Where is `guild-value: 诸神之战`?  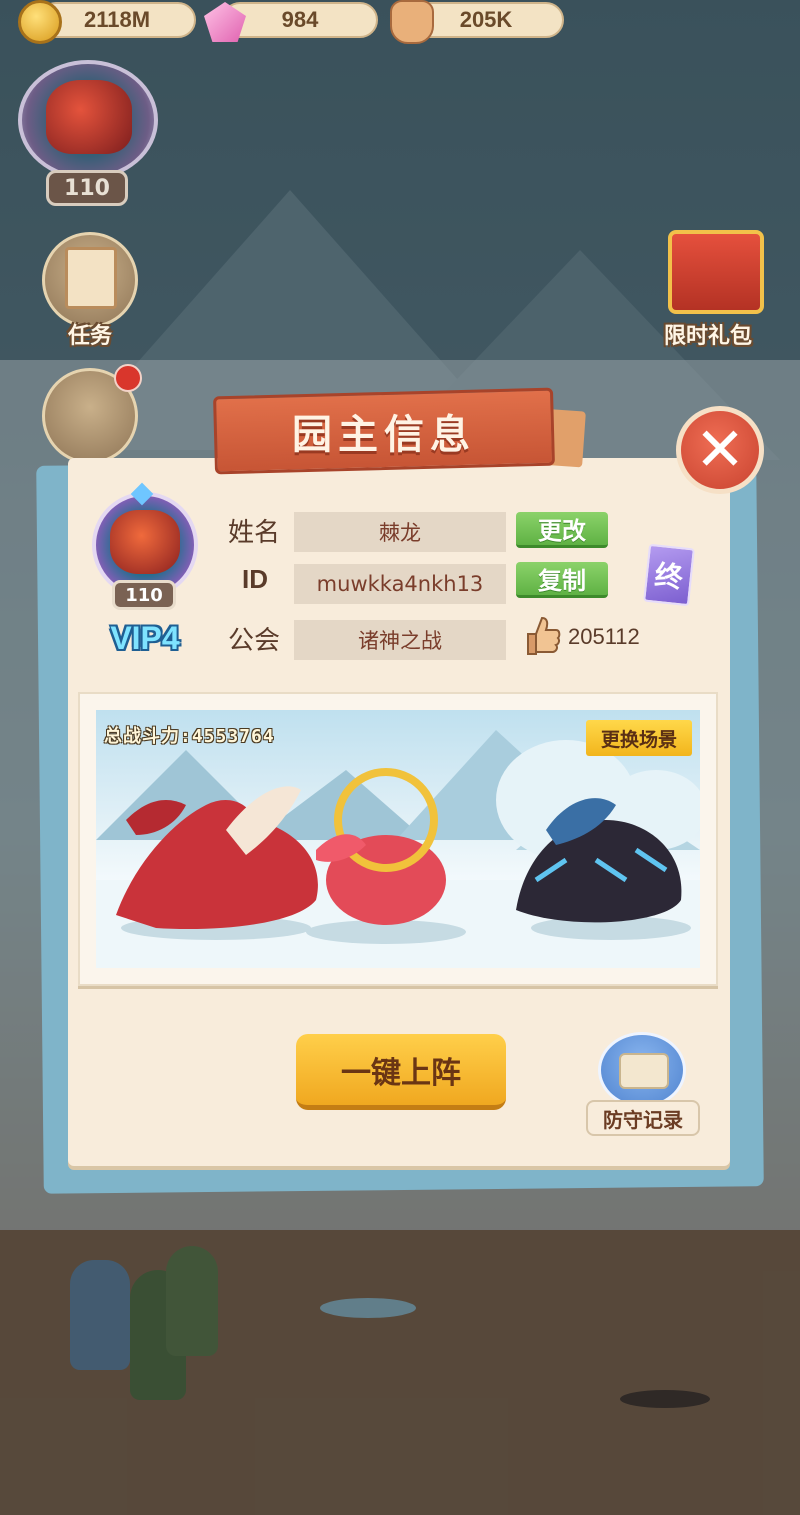 guild-value: 诸神之战 is located at coordinates (400, 641).